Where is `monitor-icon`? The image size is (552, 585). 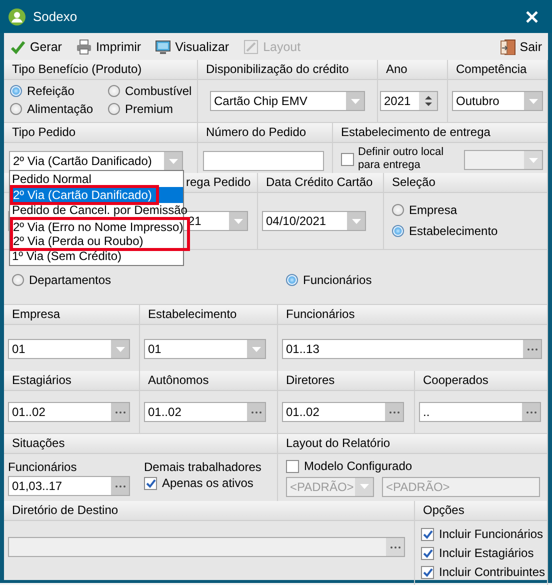
monitor-icon is located at coordinates (163, 46).